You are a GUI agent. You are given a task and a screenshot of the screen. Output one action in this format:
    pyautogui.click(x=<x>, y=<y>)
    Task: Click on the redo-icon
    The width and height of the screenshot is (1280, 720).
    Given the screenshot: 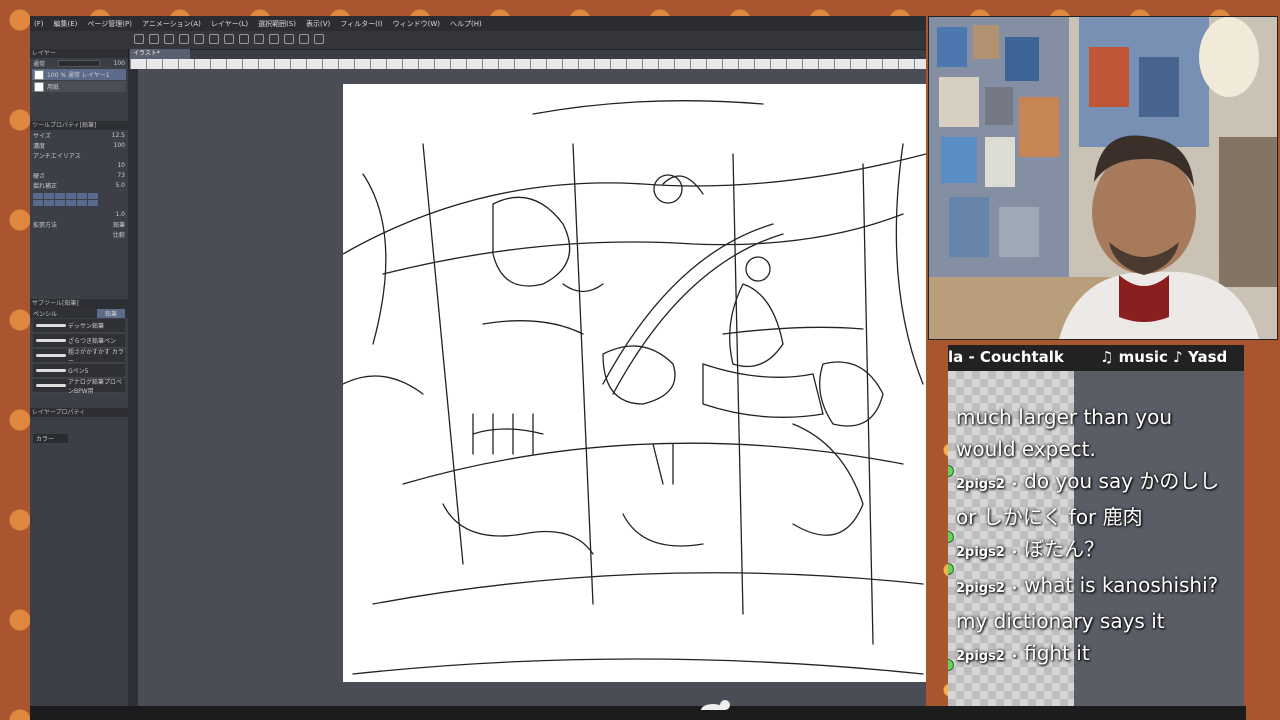 What is the action you would take?
    pyautogui.click(x=214, y=39)
    